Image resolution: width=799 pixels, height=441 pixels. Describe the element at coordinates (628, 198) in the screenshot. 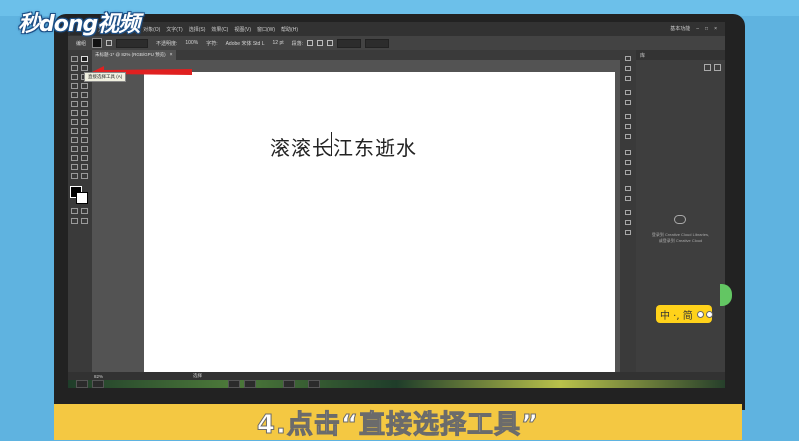

I see `graphic-styles-icon` at that location.